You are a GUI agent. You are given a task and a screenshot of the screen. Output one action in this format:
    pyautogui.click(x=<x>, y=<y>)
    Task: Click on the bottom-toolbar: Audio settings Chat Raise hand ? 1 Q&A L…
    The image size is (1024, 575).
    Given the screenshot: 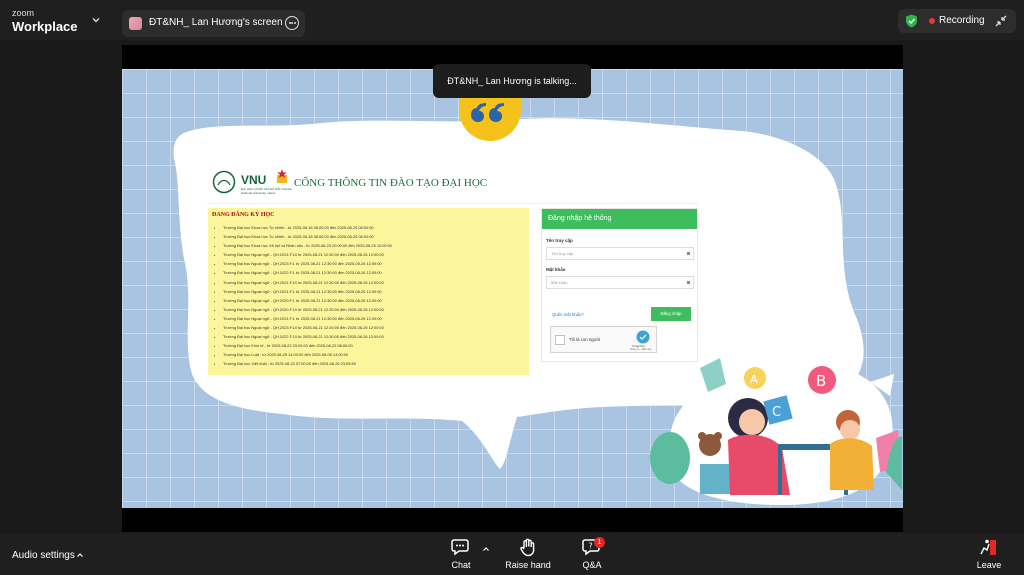 What is the action you would take?
    pyautogui.click(x=512, y=554)
    